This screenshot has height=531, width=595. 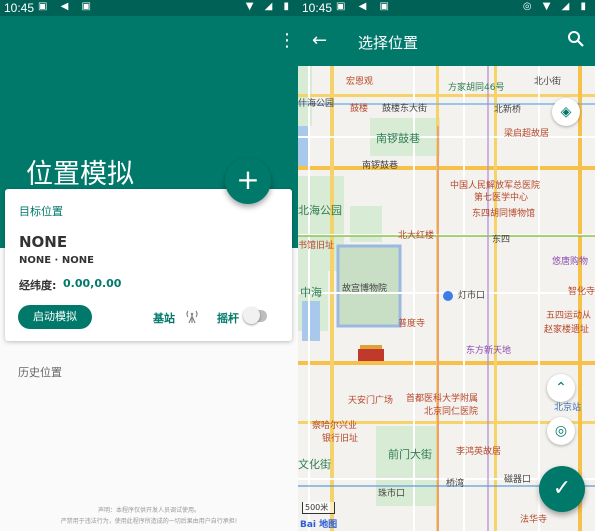 I want to click on map-poi: 第七医学中心, so click(x=501, y=196).